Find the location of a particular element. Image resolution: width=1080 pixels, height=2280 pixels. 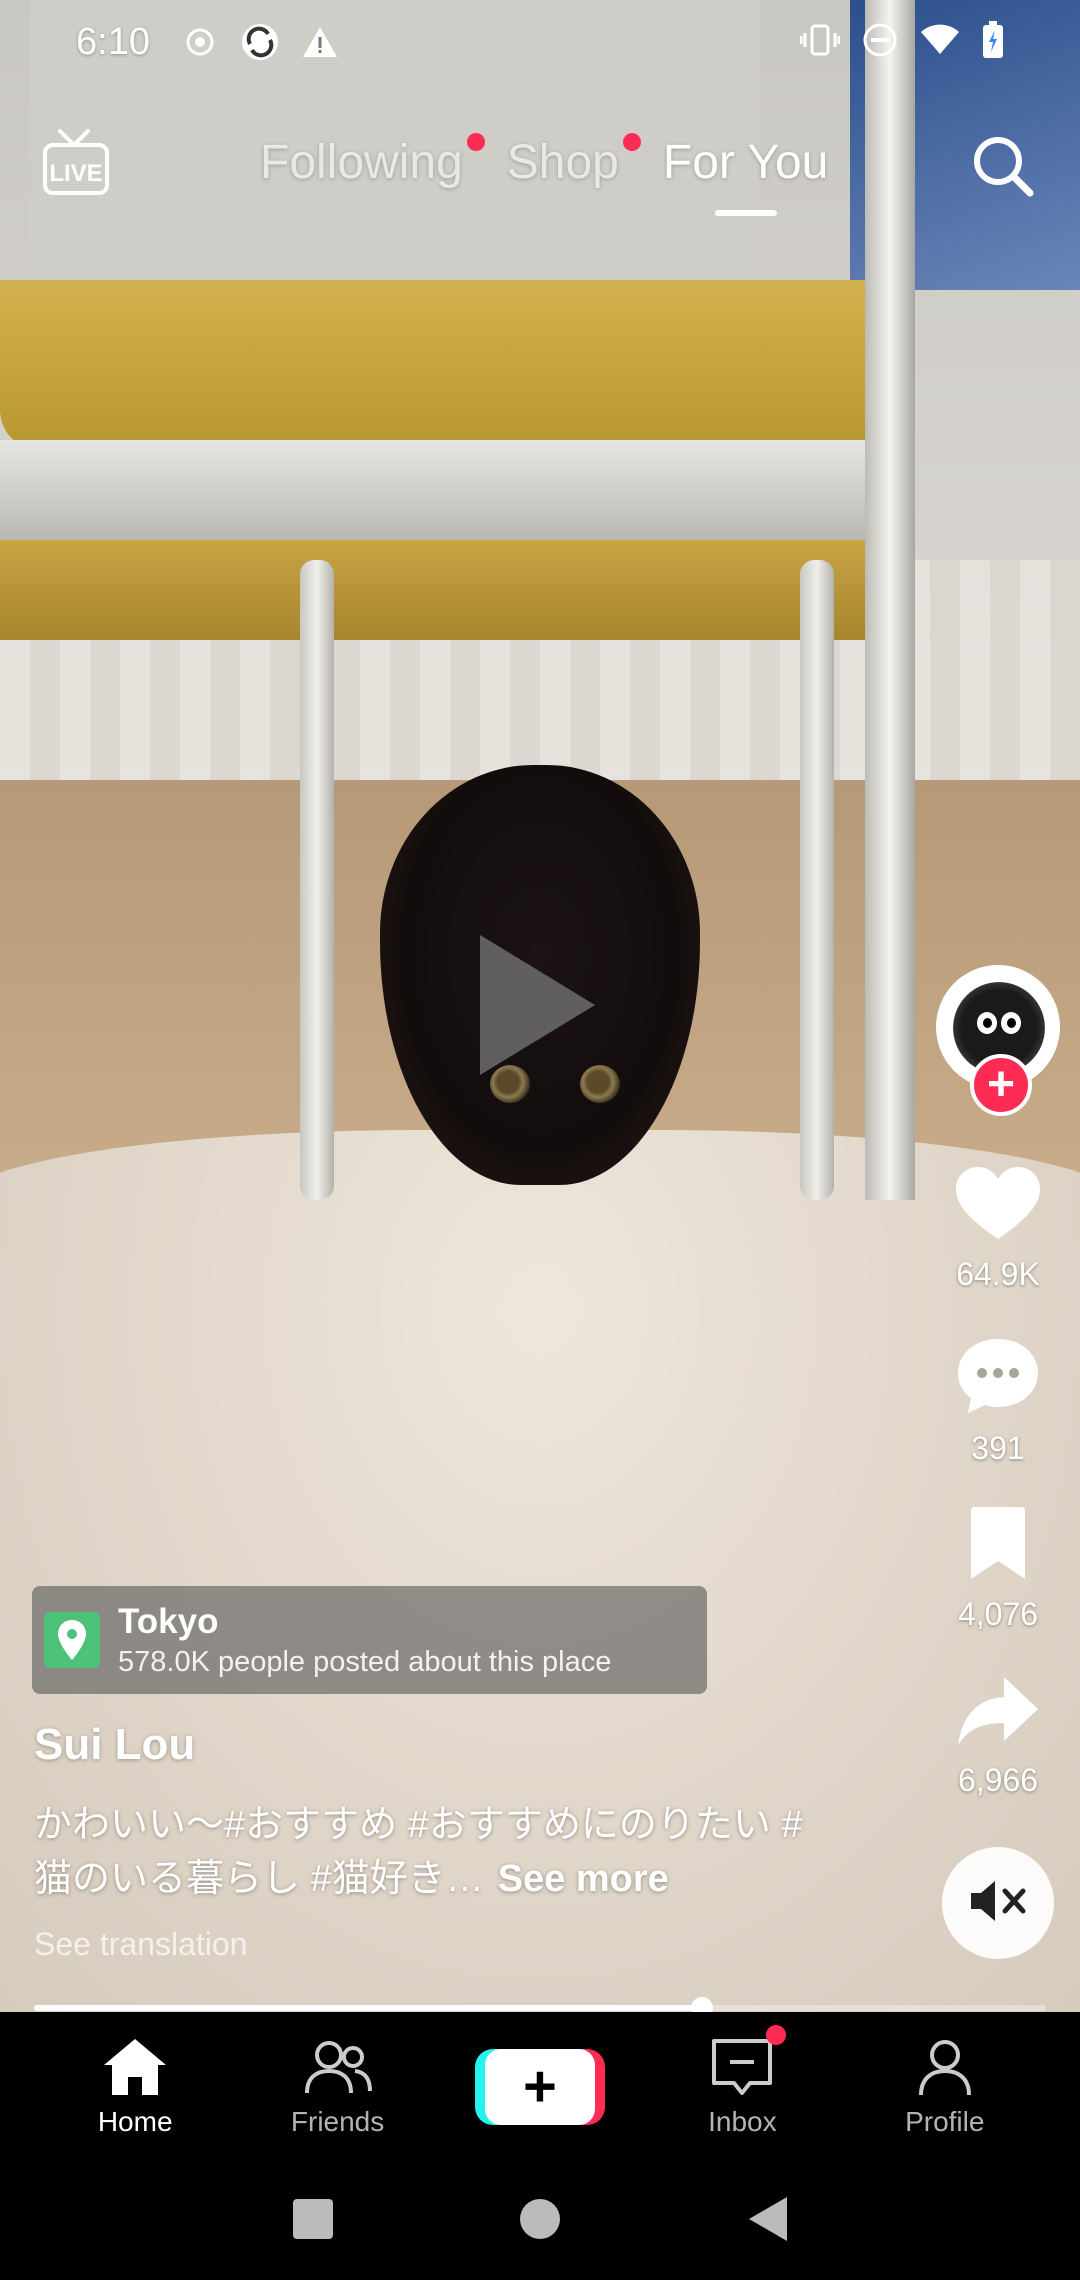

see-more-link: See more is located at coordinates (583, 1879).